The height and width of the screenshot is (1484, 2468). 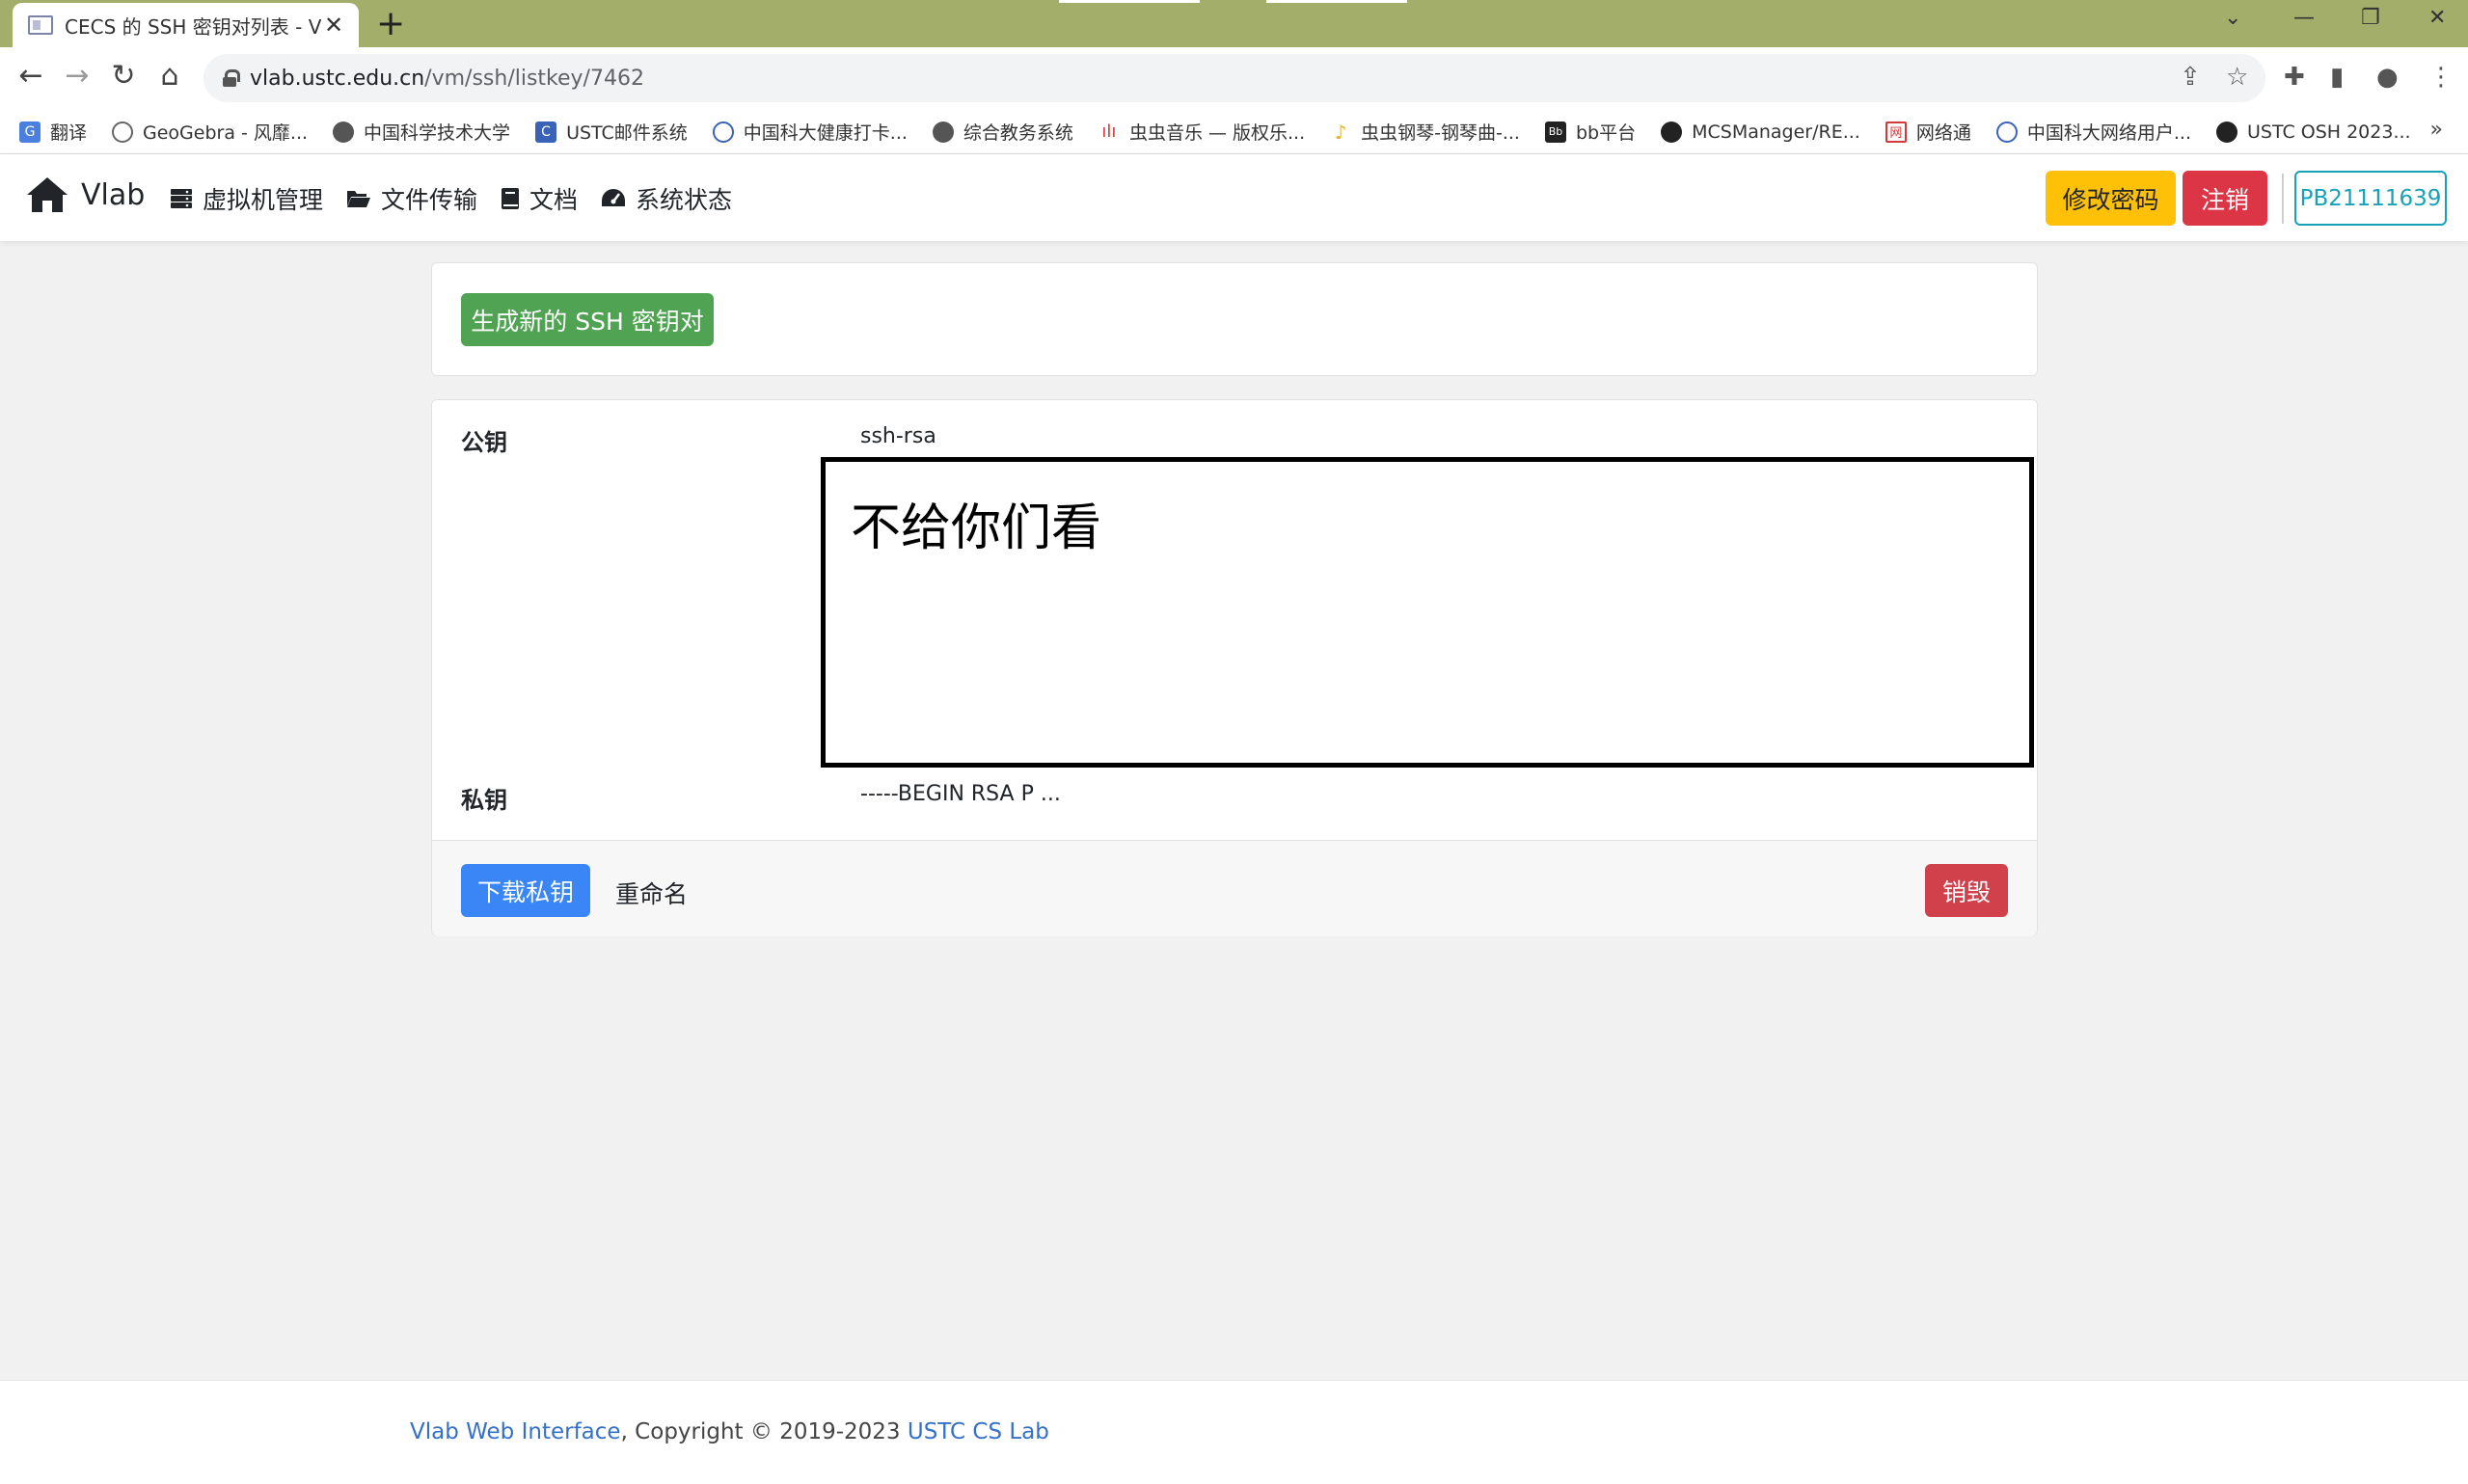 I want to click on generate-ssh-key-button: 生成新的 SSH 密钥对, so click(x=587, y=319).